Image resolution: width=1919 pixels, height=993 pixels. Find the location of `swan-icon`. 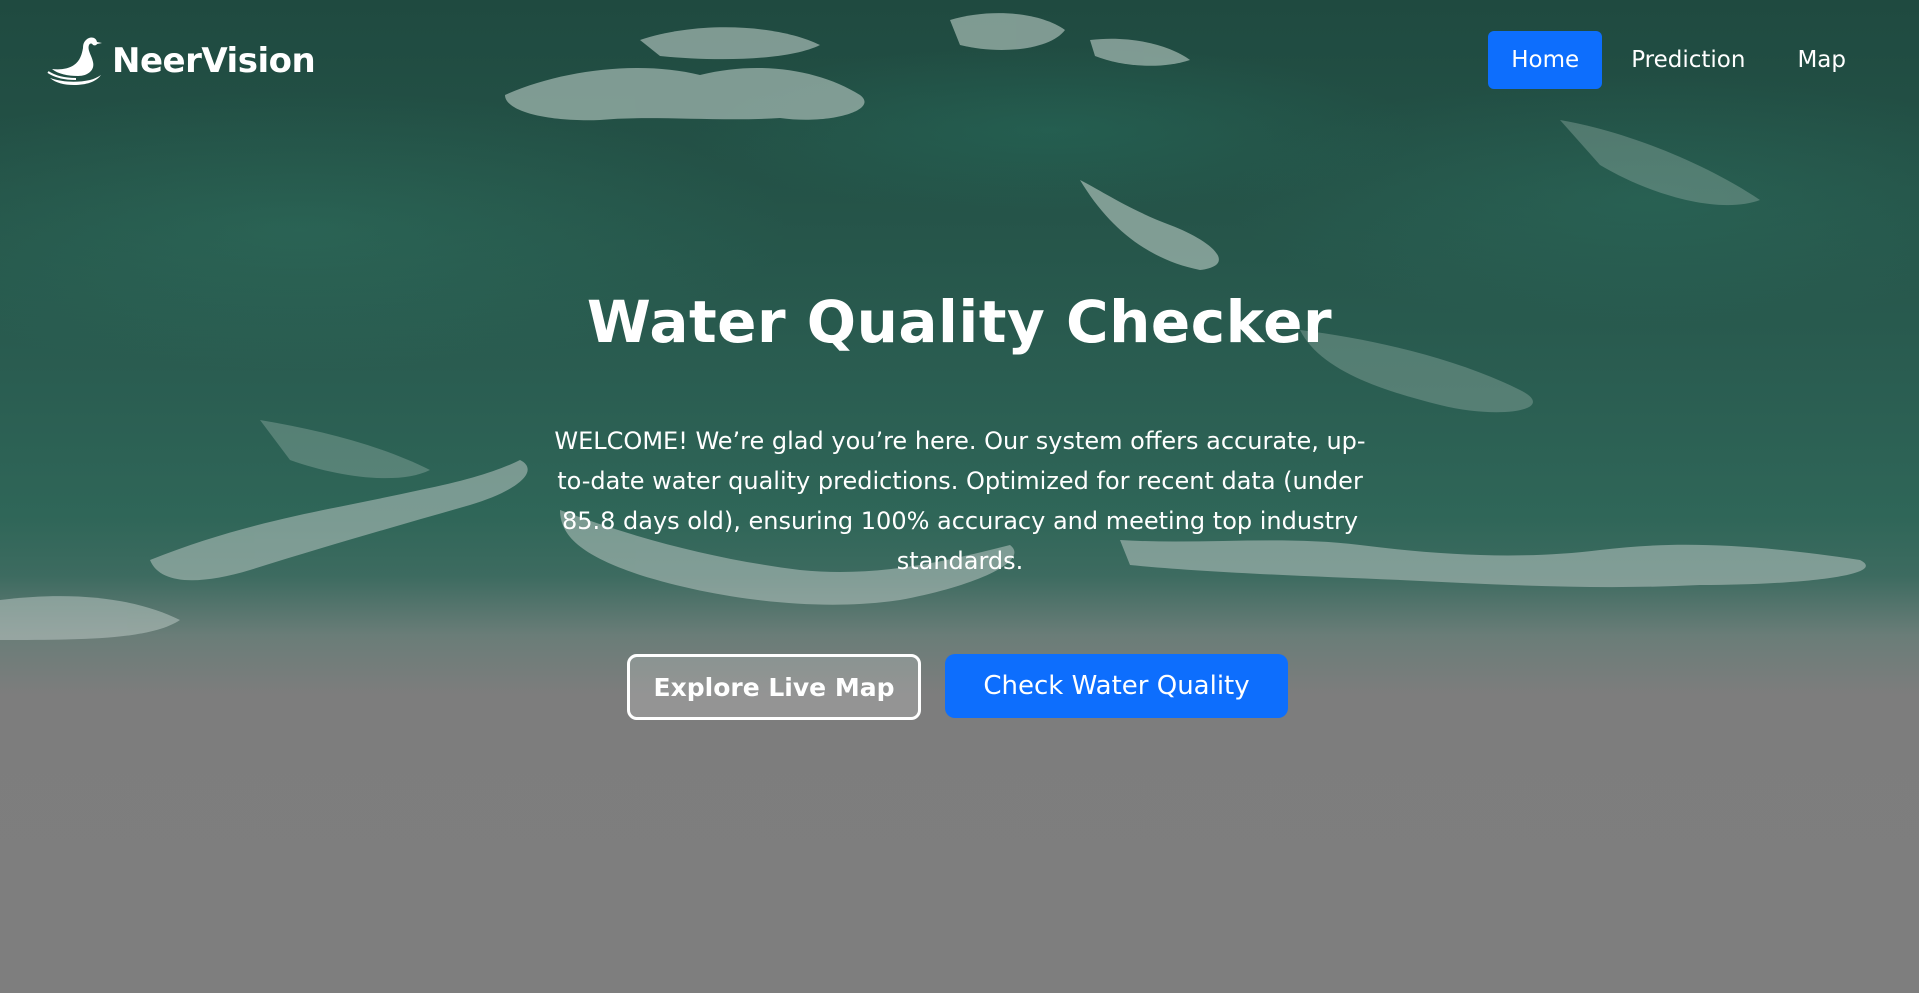

swan-icon is located at coordinates (77, 61).